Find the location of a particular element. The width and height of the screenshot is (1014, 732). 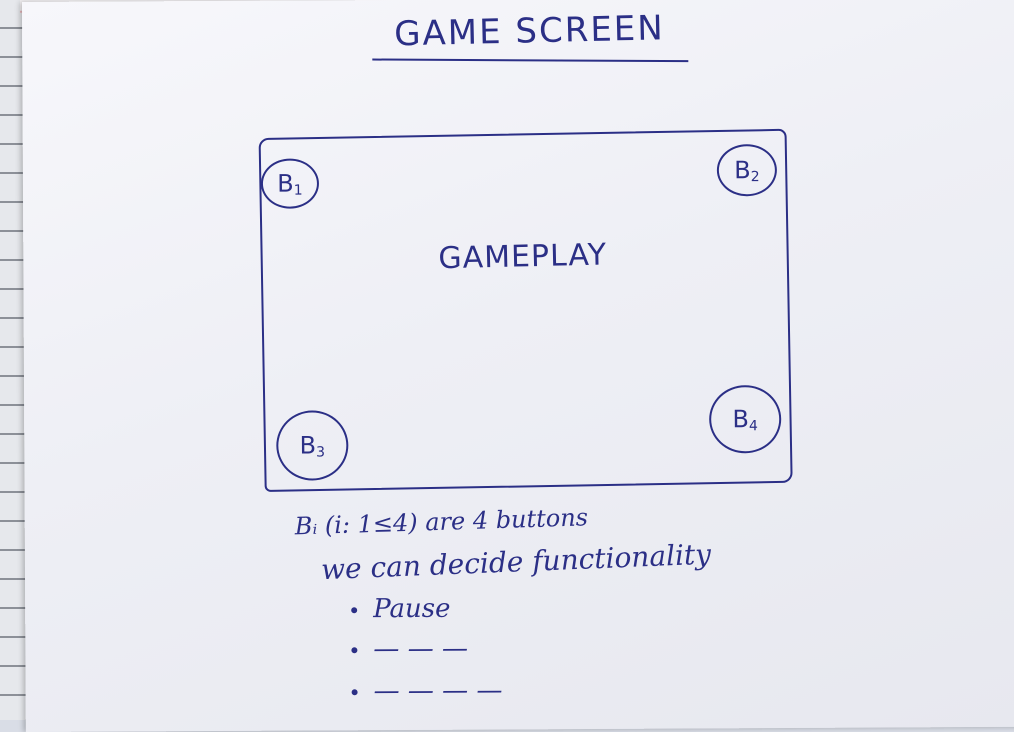

note-buttons-description: Bᵢ (i: 1≤4) are 4 buttons is located at coordinates (441, 522).